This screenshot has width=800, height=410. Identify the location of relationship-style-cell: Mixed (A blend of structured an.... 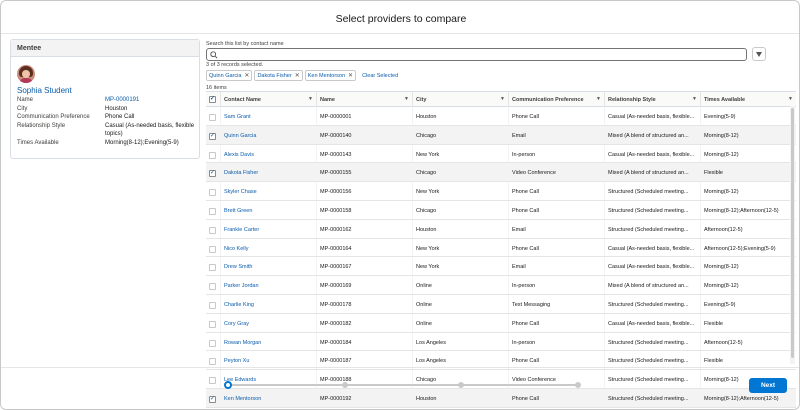
(653, 172).